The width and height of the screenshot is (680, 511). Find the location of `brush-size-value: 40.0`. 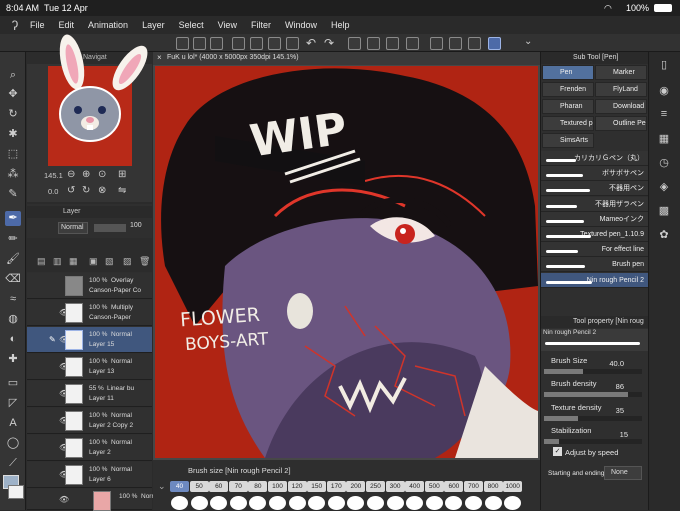

brush-size-value: 40.0 is located at coordinates (614, 363).